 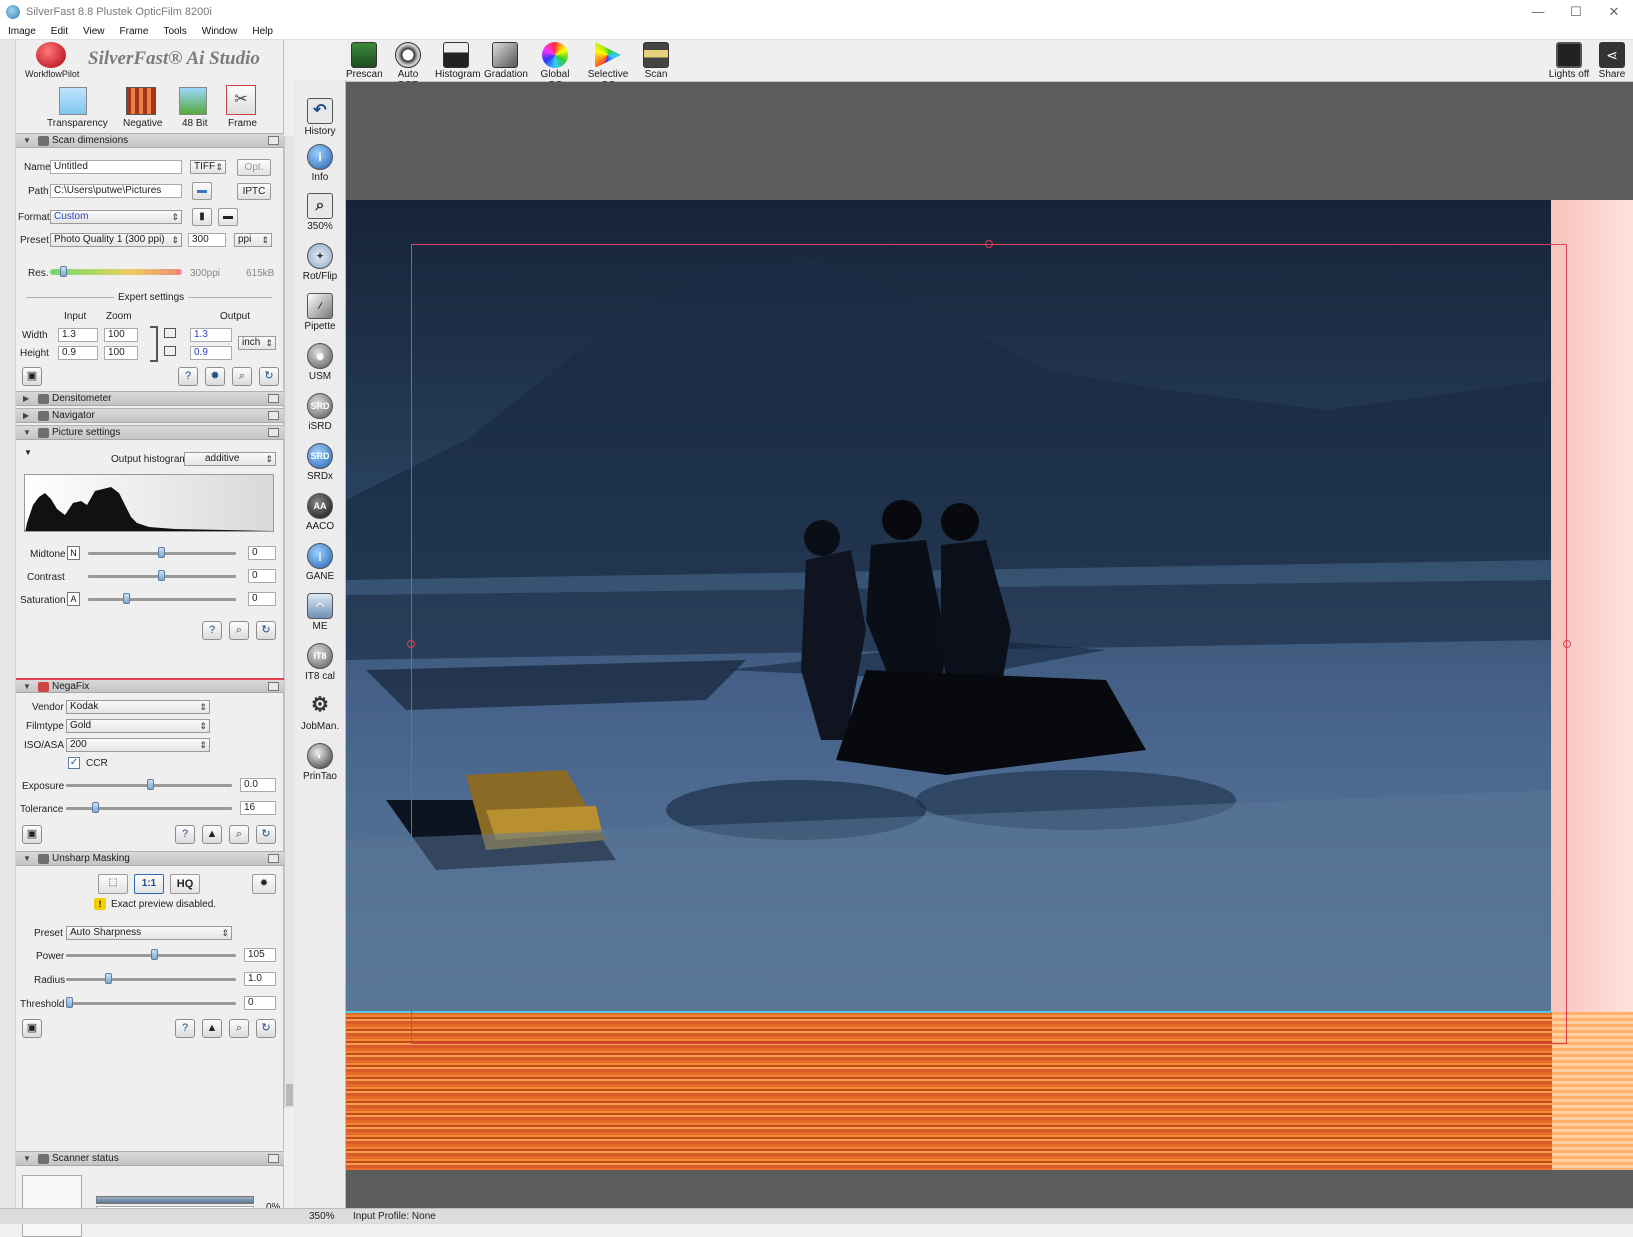 I want to click on ppi-unit-select: ppi, so click(x=253, y=240).